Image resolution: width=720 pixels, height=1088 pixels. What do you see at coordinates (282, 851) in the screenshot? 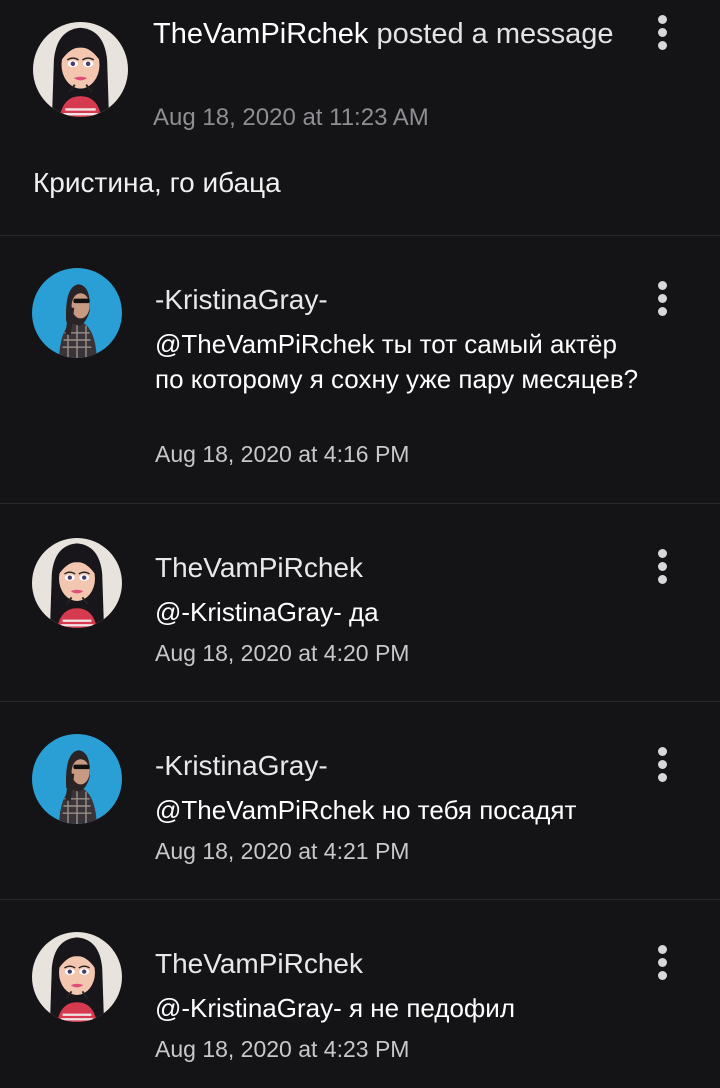
I see `comment-timestamp: Aug 18, 2020 at 4:21 PM` at bounding box center [282, 851].